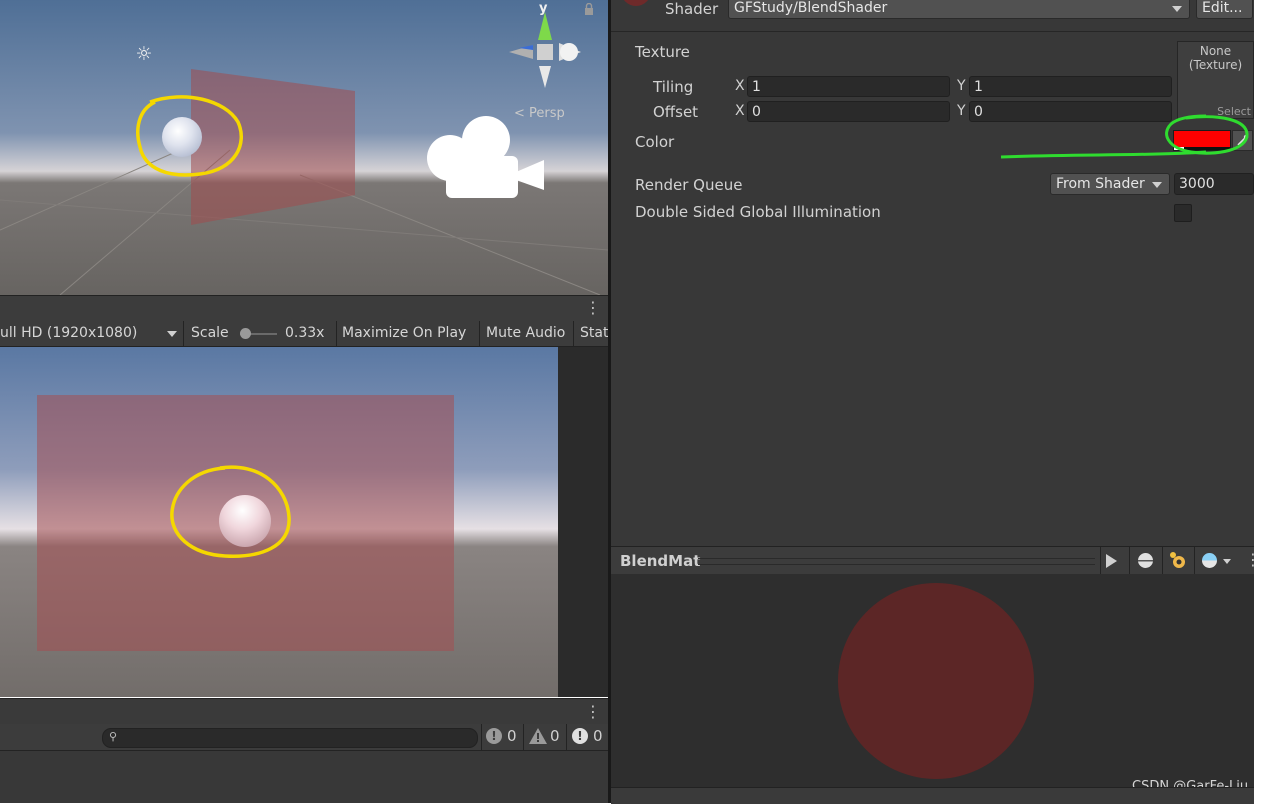 Image resolution: width=1267 pixels, height=804 pixels. I want to click on resolution-label: ull HD (1920x1080), so click(69, 333).